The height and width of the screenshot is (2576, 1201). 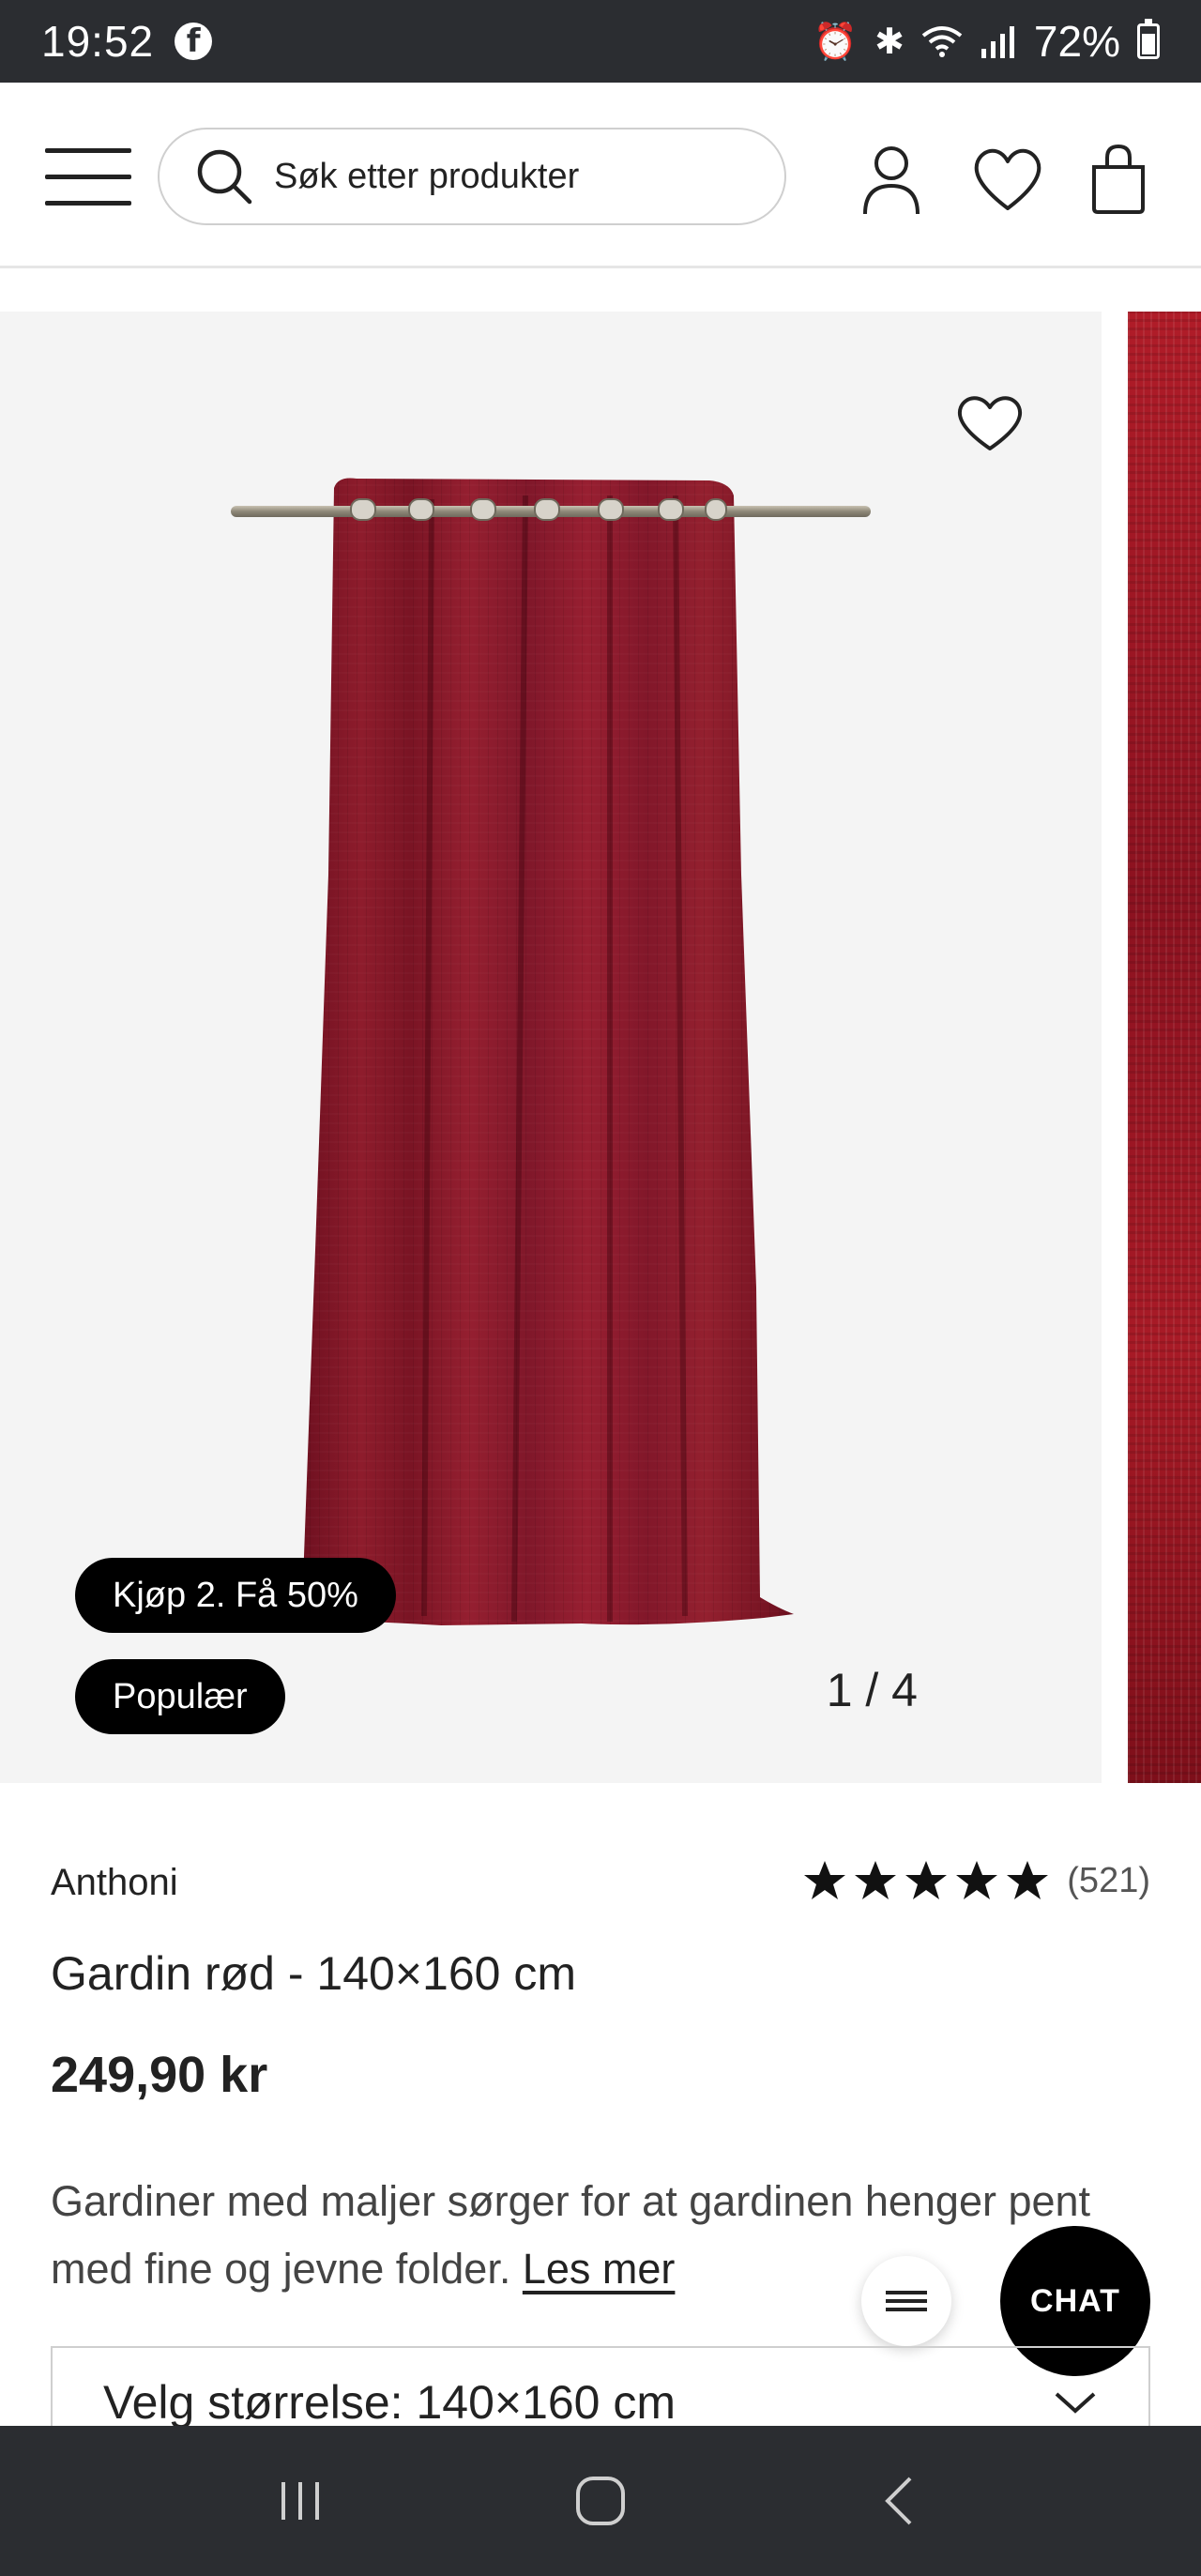 I want to click on bluetooth-icon: ✱, so click(x=889, y=41).